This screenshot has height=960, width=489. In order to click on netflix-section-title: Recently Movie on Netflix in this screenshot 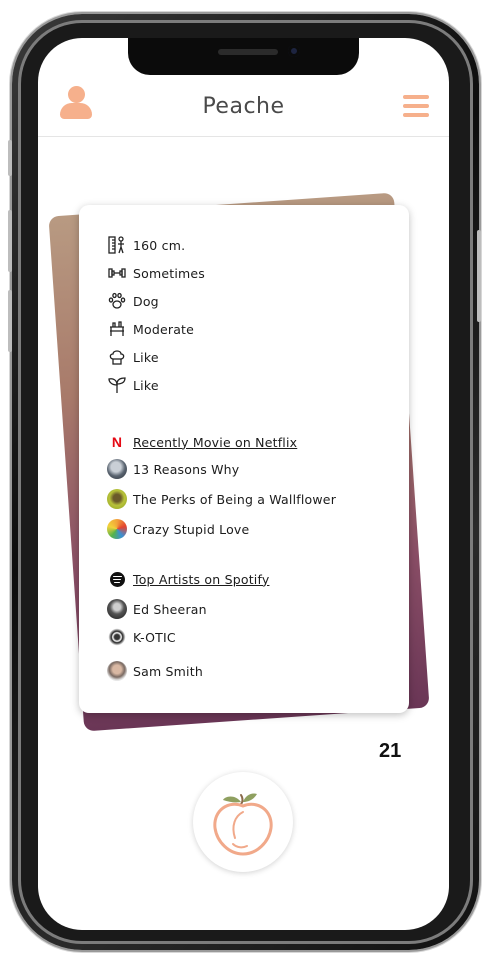, I will do `click(215, 442)`.